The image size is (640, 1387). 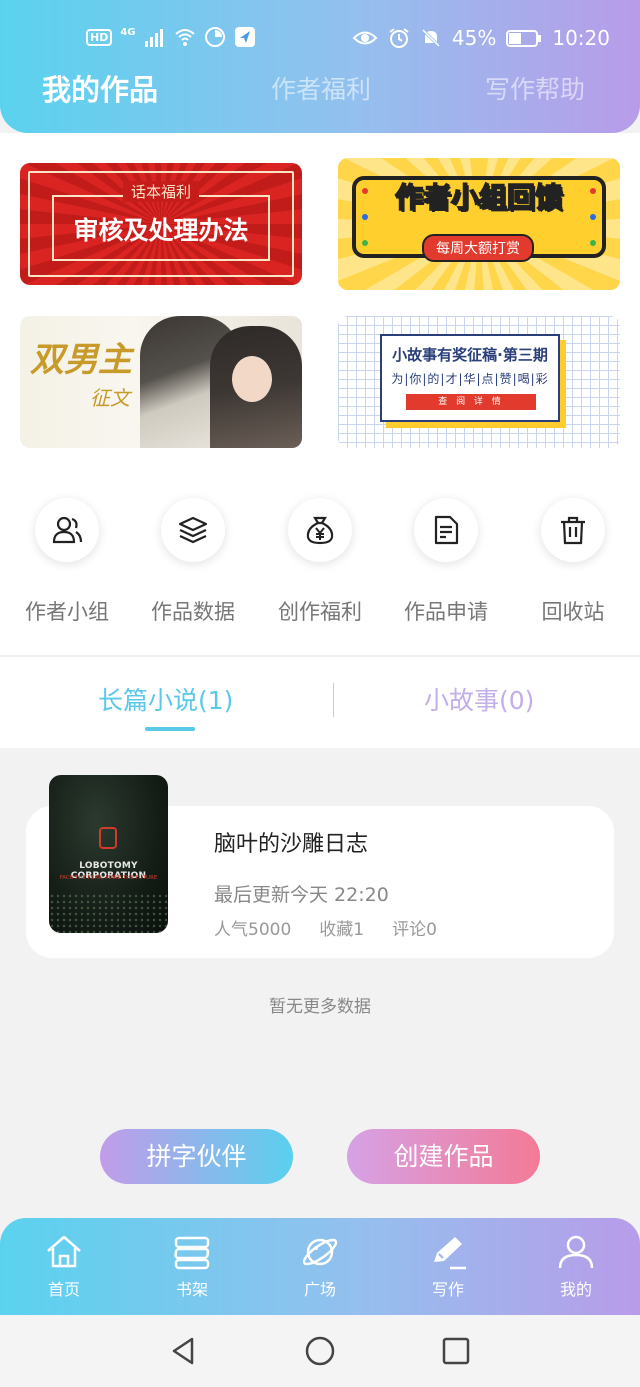 What do you see at coordinates (575, 1289) in the screenshot?
I see `nav-label: 我的` at bounding box center [575, 1289].